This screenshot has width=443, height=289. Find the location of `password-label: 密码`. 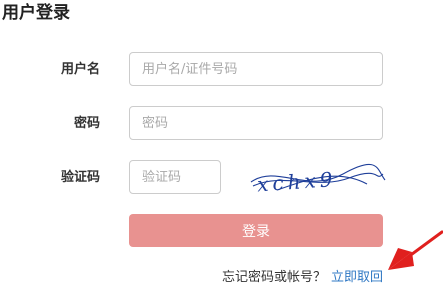

password-label: 密码 is located at coordinates (86, 123).